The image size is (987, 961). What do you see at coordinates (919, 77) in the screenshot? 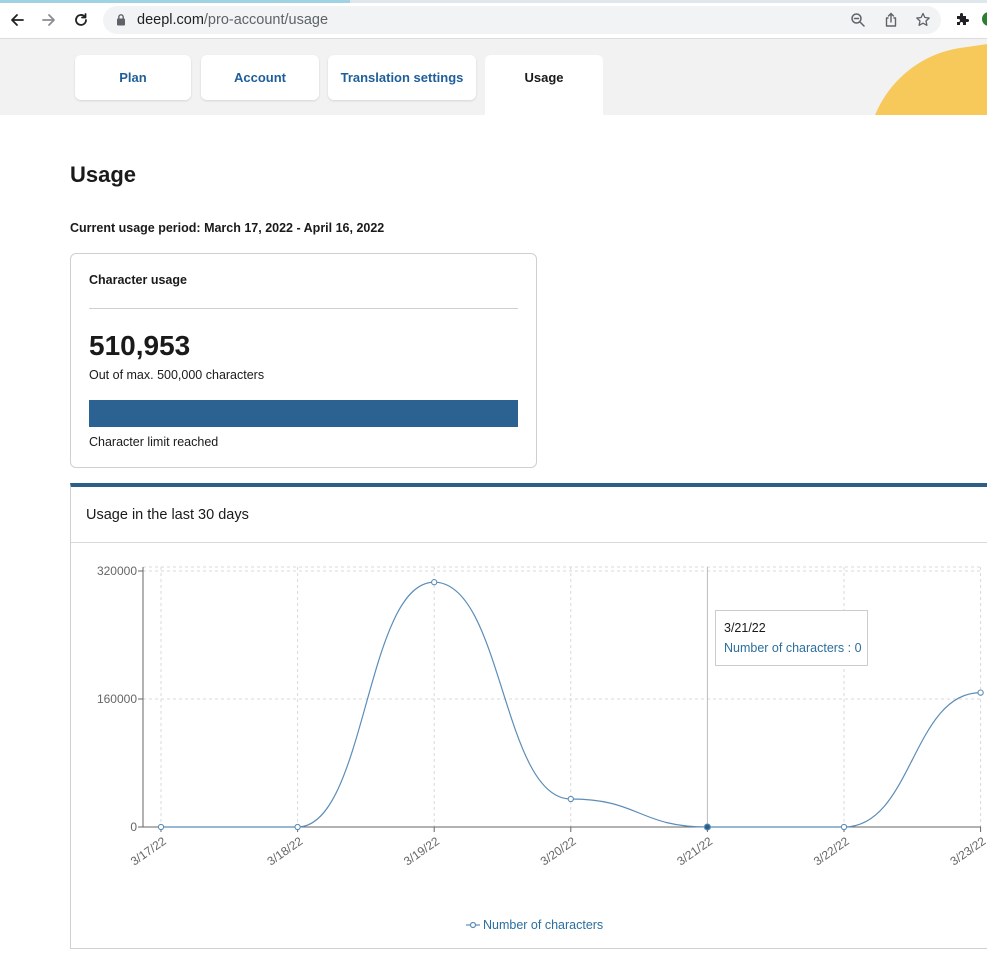
I see `decorative-yellow-shape` at bounding box center [919, 77].